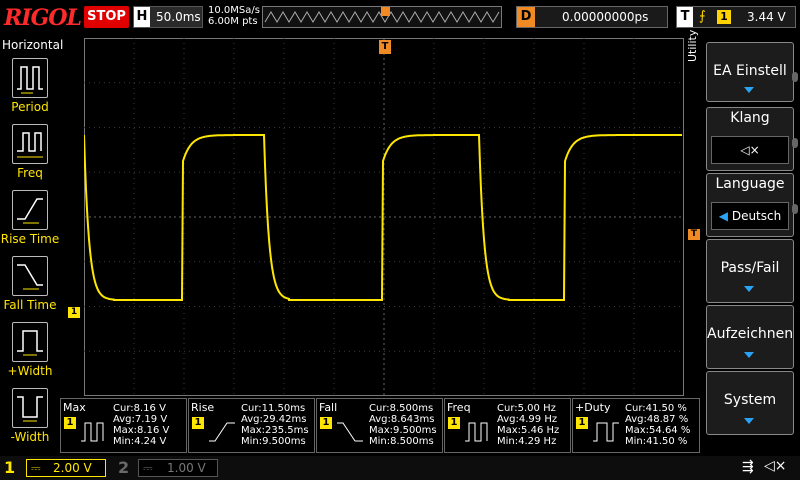  Describe the element at coordinates (178, 17) in the screenshot. I see `timebase-value: 50.0ms` at that location.